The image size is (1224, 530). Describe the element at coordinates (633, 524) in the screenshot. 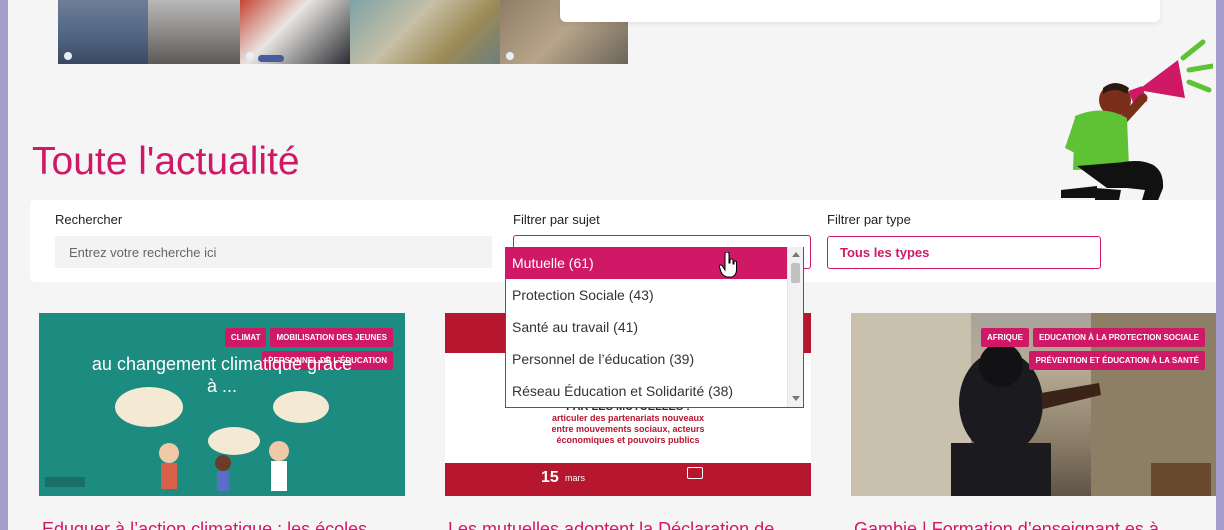

I see `news-card-title: Les mutuelles adoptent la Déclaration de` at that location.